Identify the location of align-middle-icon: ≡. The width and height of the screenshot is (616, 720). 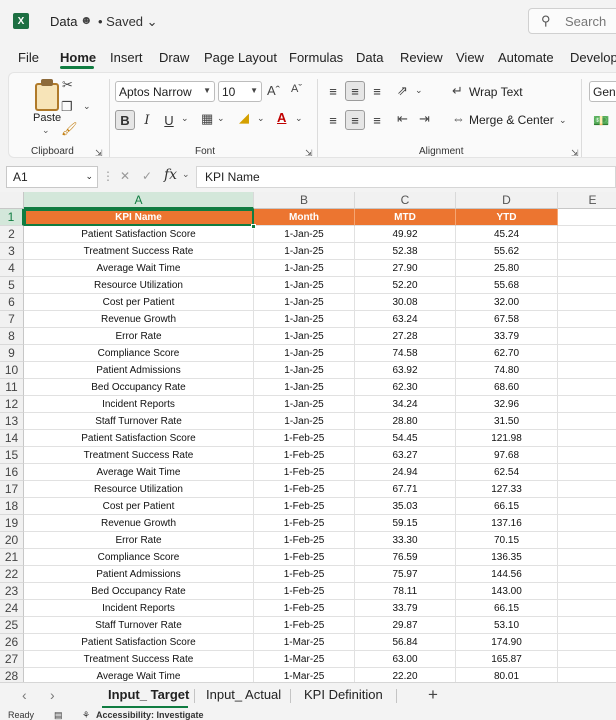
(355, 91).